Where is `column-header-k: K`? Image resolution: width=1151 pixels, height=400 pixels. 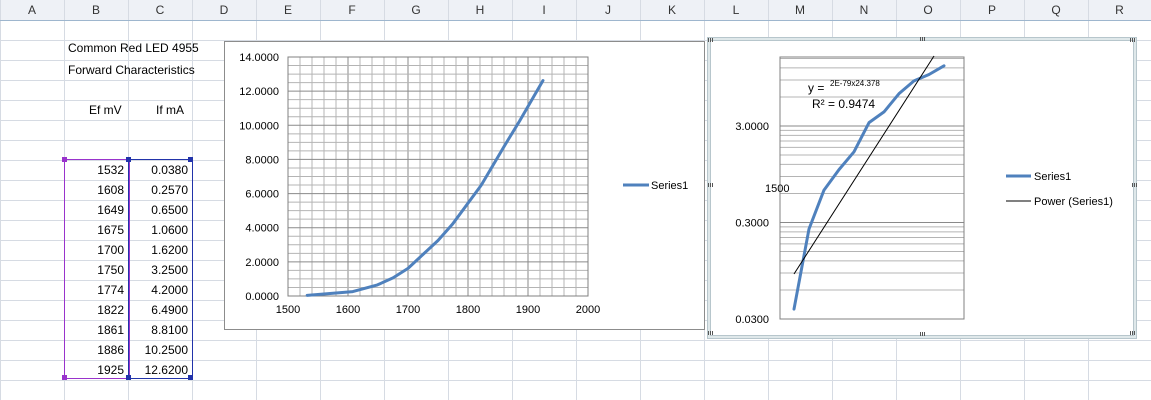 column-header-k: K is located at coordinates (672, 10).